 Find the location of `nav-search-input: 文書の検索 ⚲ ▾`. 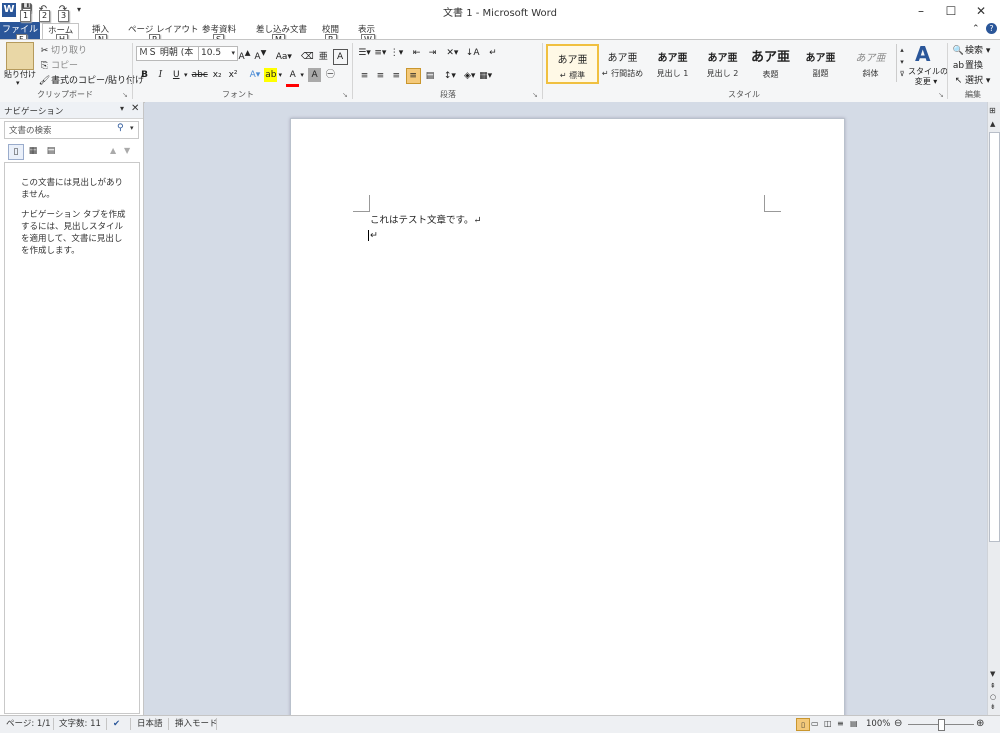

nav-search-input: 文書の検索 ⚲ ▾ is located at coordinates (71, 130).